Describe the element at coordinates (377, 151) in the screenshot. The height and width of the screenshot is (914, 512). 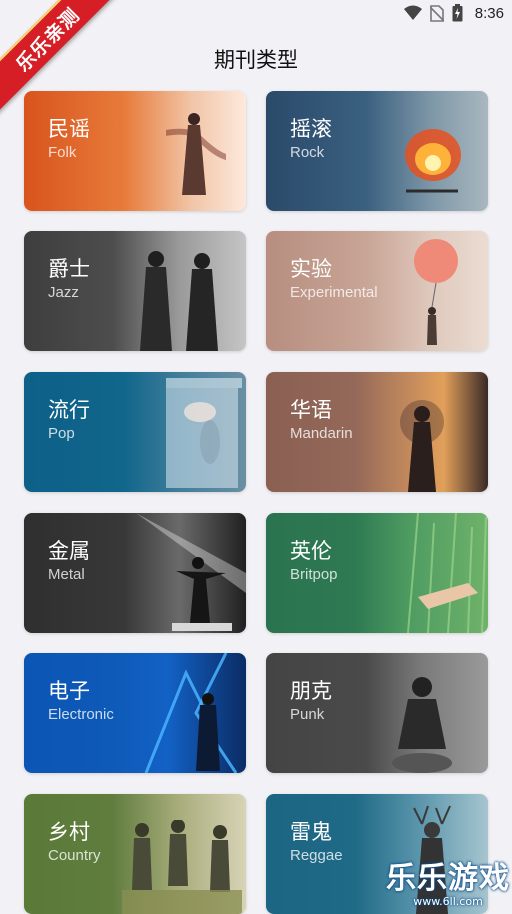
I see `category-card-rock: 摇滚 Rock` at that location.